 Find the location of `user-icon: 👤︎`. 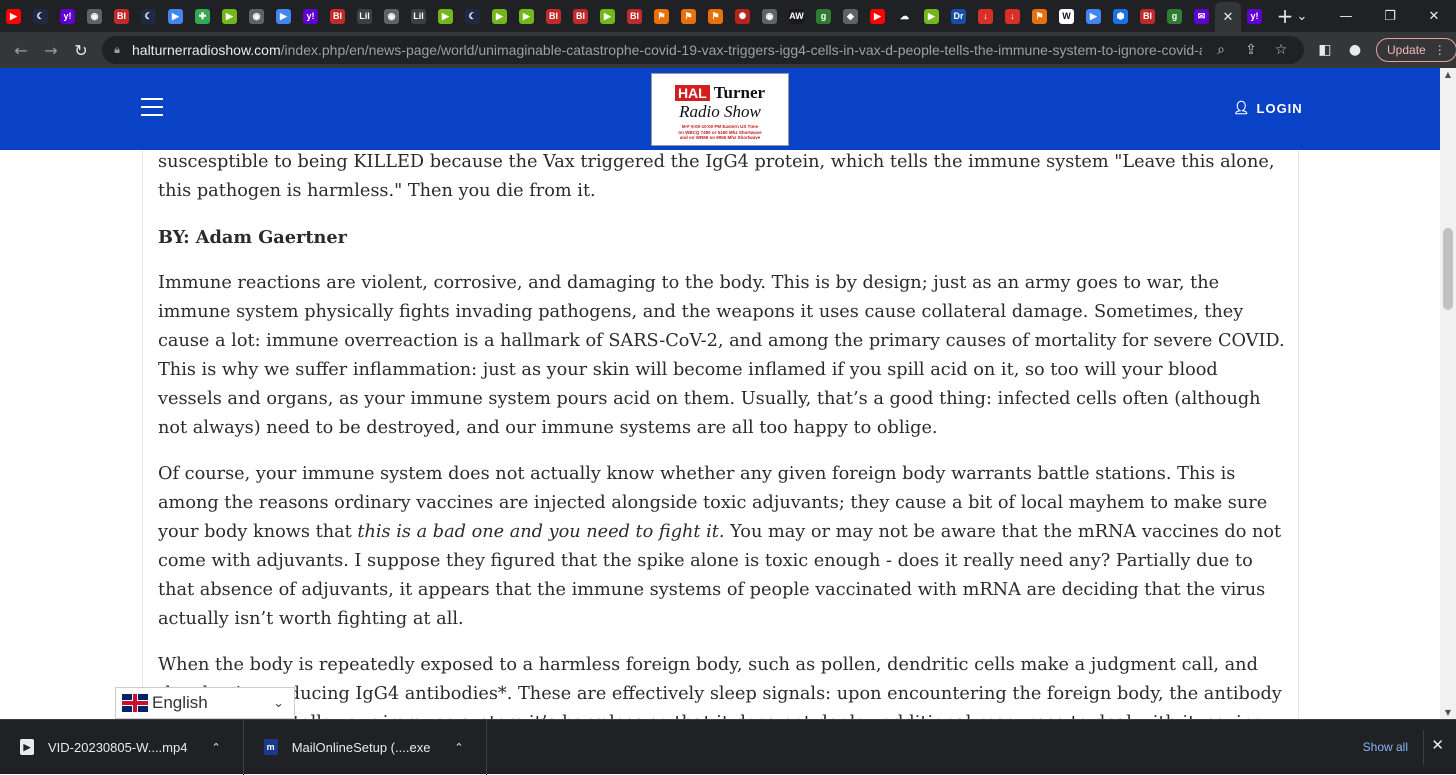

user-icon: 👤︎ is located at coordinates (1242, 107).